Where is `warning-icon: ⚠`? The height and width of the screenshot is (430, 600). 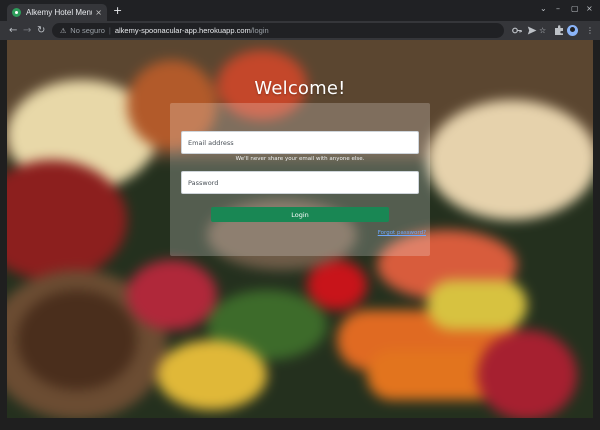 warning-icon: ⚠ is located at coordinates (63, 31).